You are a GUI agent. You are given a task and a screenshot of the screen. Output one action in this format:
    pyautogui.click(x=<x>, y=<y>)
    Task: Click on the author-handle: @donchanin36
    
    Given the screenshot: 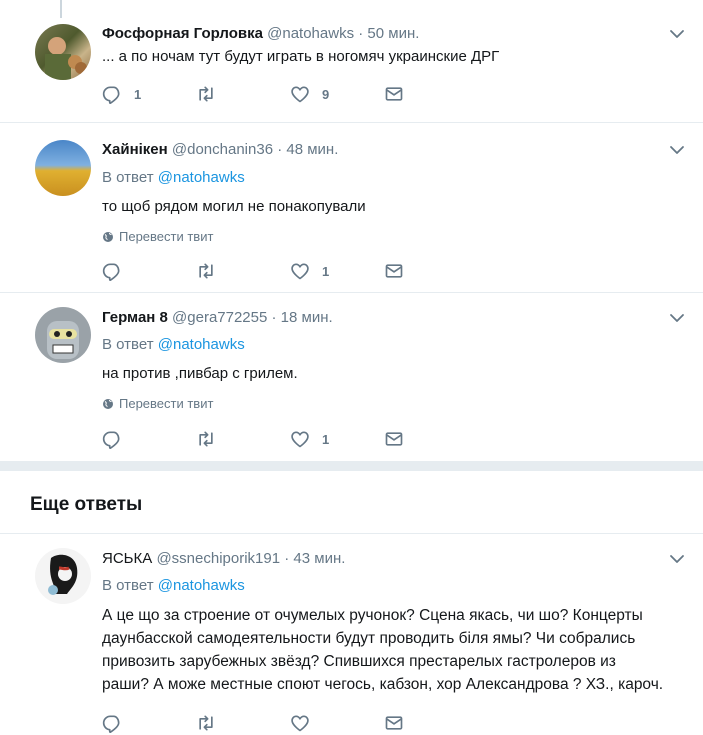 What is the action you would take?
    pyautogui.click(x=222, y=149)
    